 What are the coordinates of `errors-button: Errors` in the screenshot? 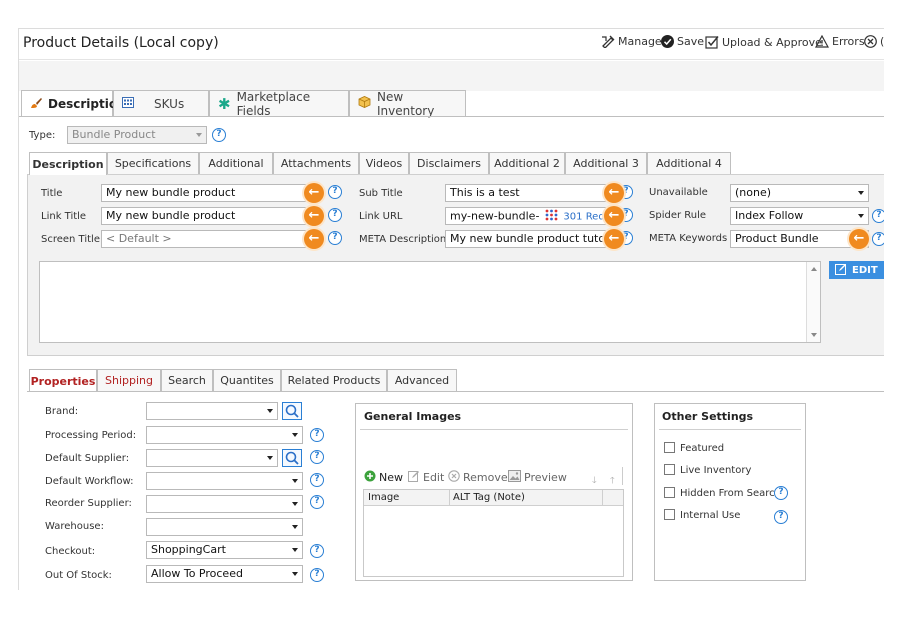 It's located at (840, 41).